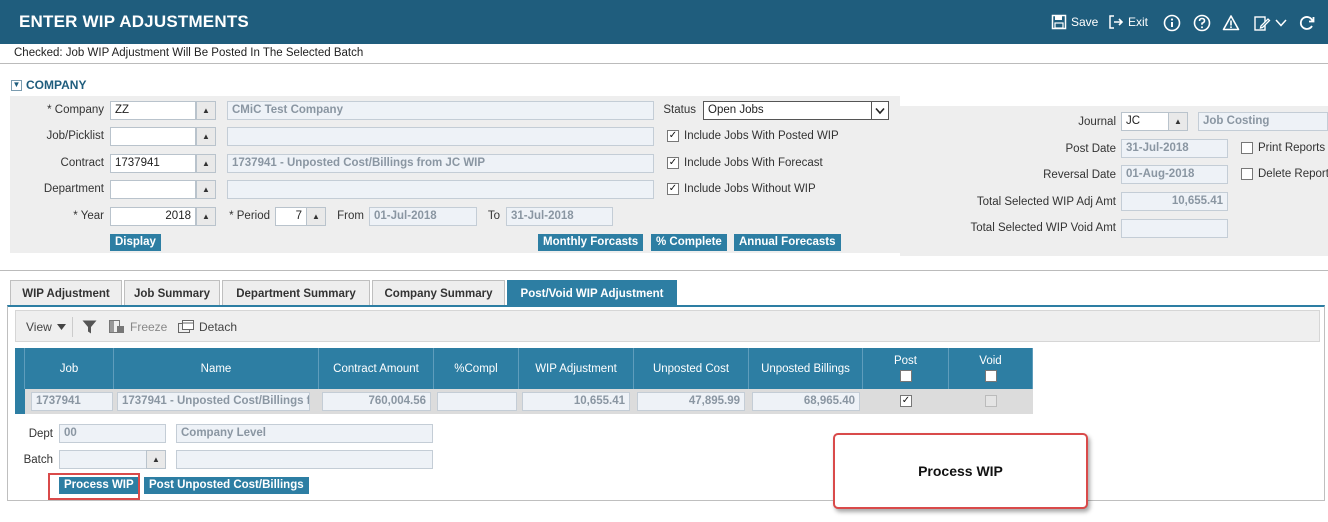 The image size is (1328, 522). I want to click on company-input: ZZ, so click(153, 110).